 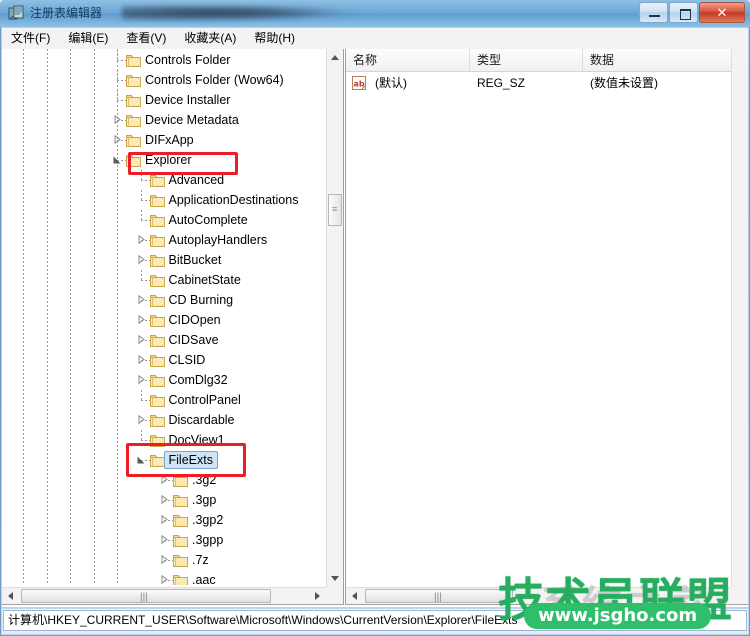 I want to click on scroll-grip-icon: |||, so click(x=438, y=597).